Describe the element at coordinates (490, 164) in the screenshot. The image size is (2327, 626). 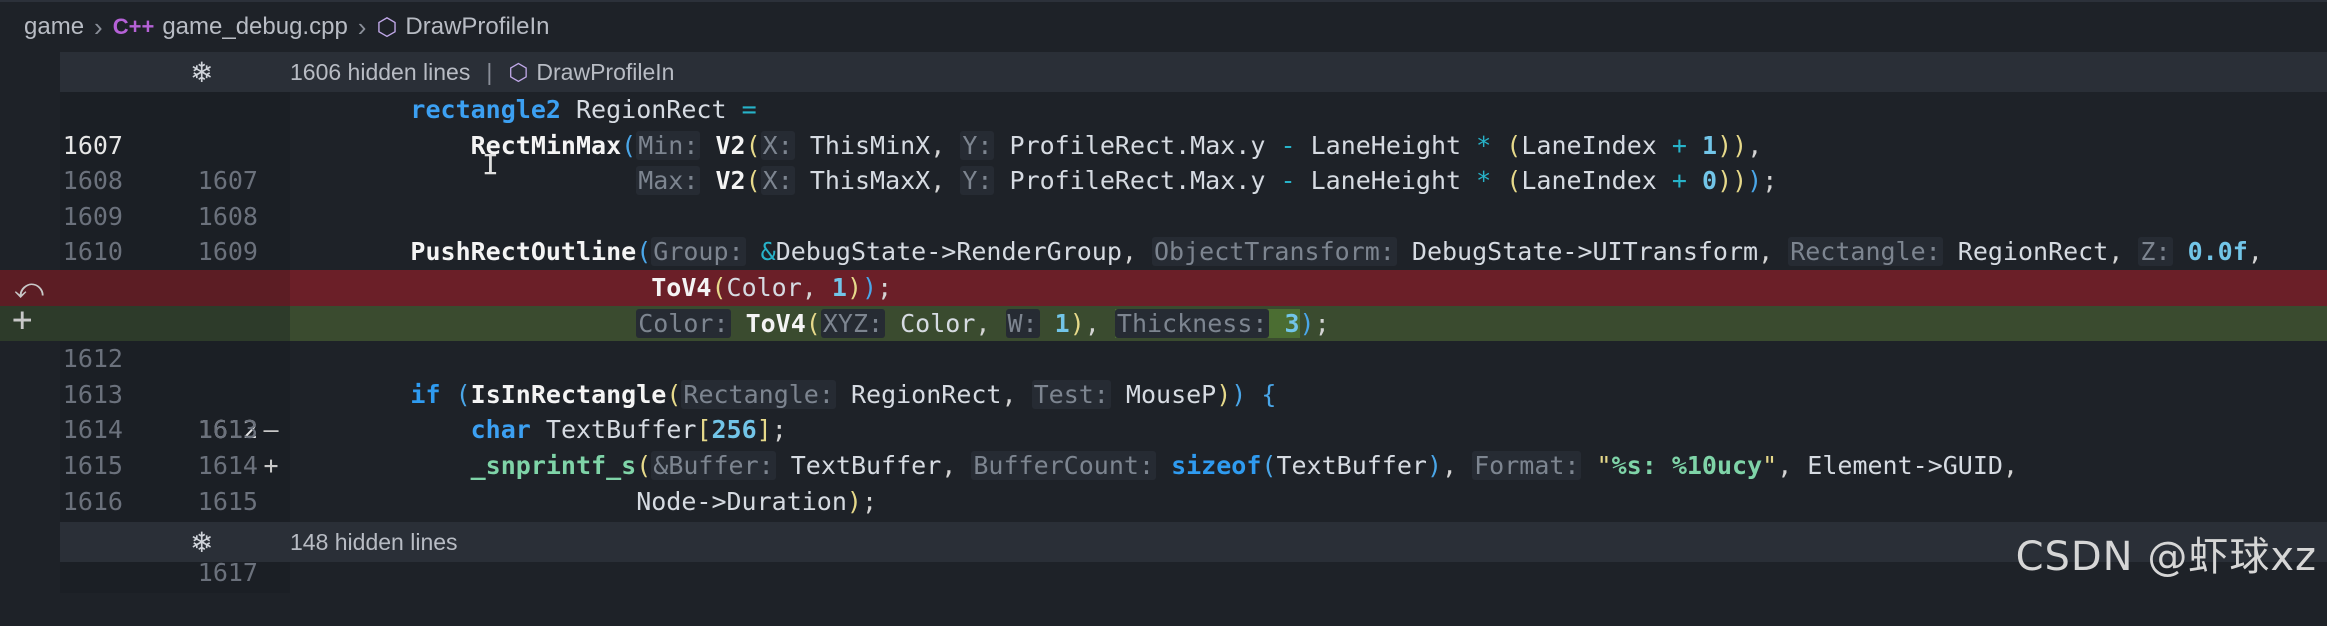
I see `text-cursor-icon: I` at that location.